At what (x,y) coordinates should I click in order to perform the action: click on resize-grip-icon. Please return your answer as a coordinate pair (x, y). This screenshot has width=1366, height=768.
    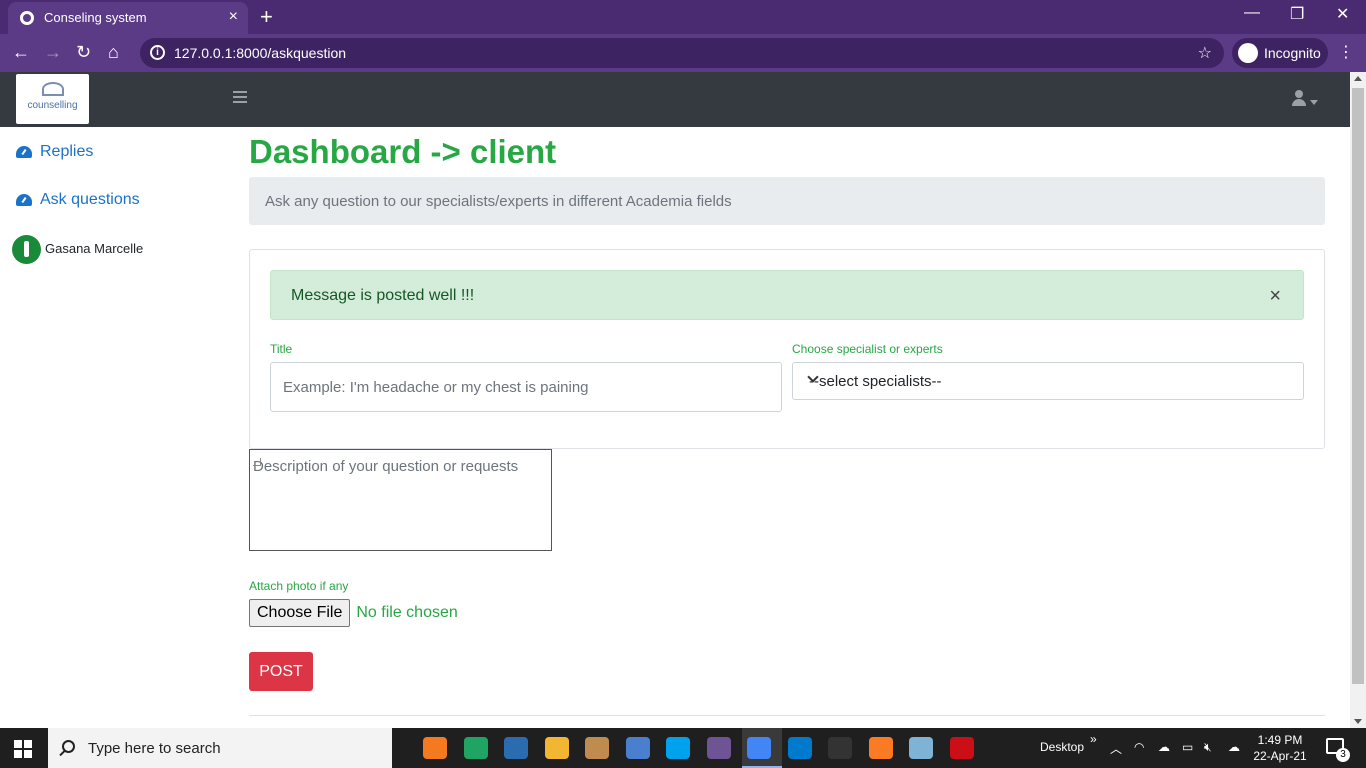
    Looking at the image, I should click on (257, 462).